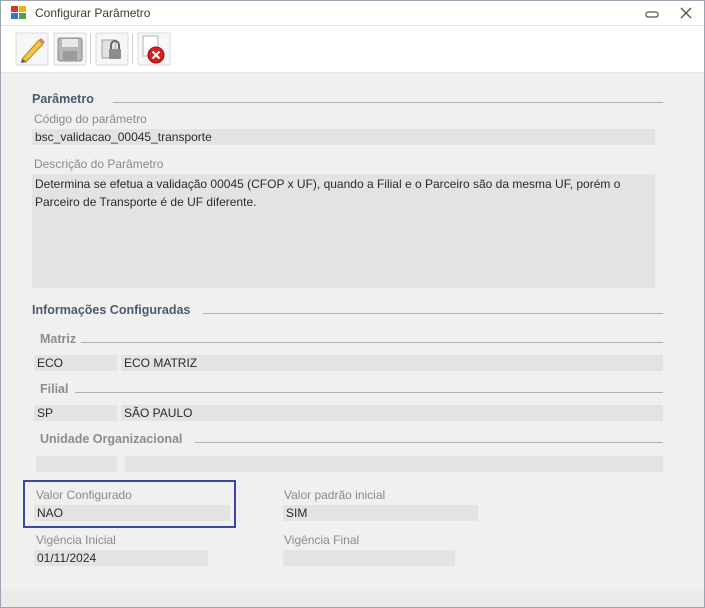 The height and width of the screenshot is (608, 705). I want to click on valor-padrao-inicial-field: SIM, so click(380, 513).